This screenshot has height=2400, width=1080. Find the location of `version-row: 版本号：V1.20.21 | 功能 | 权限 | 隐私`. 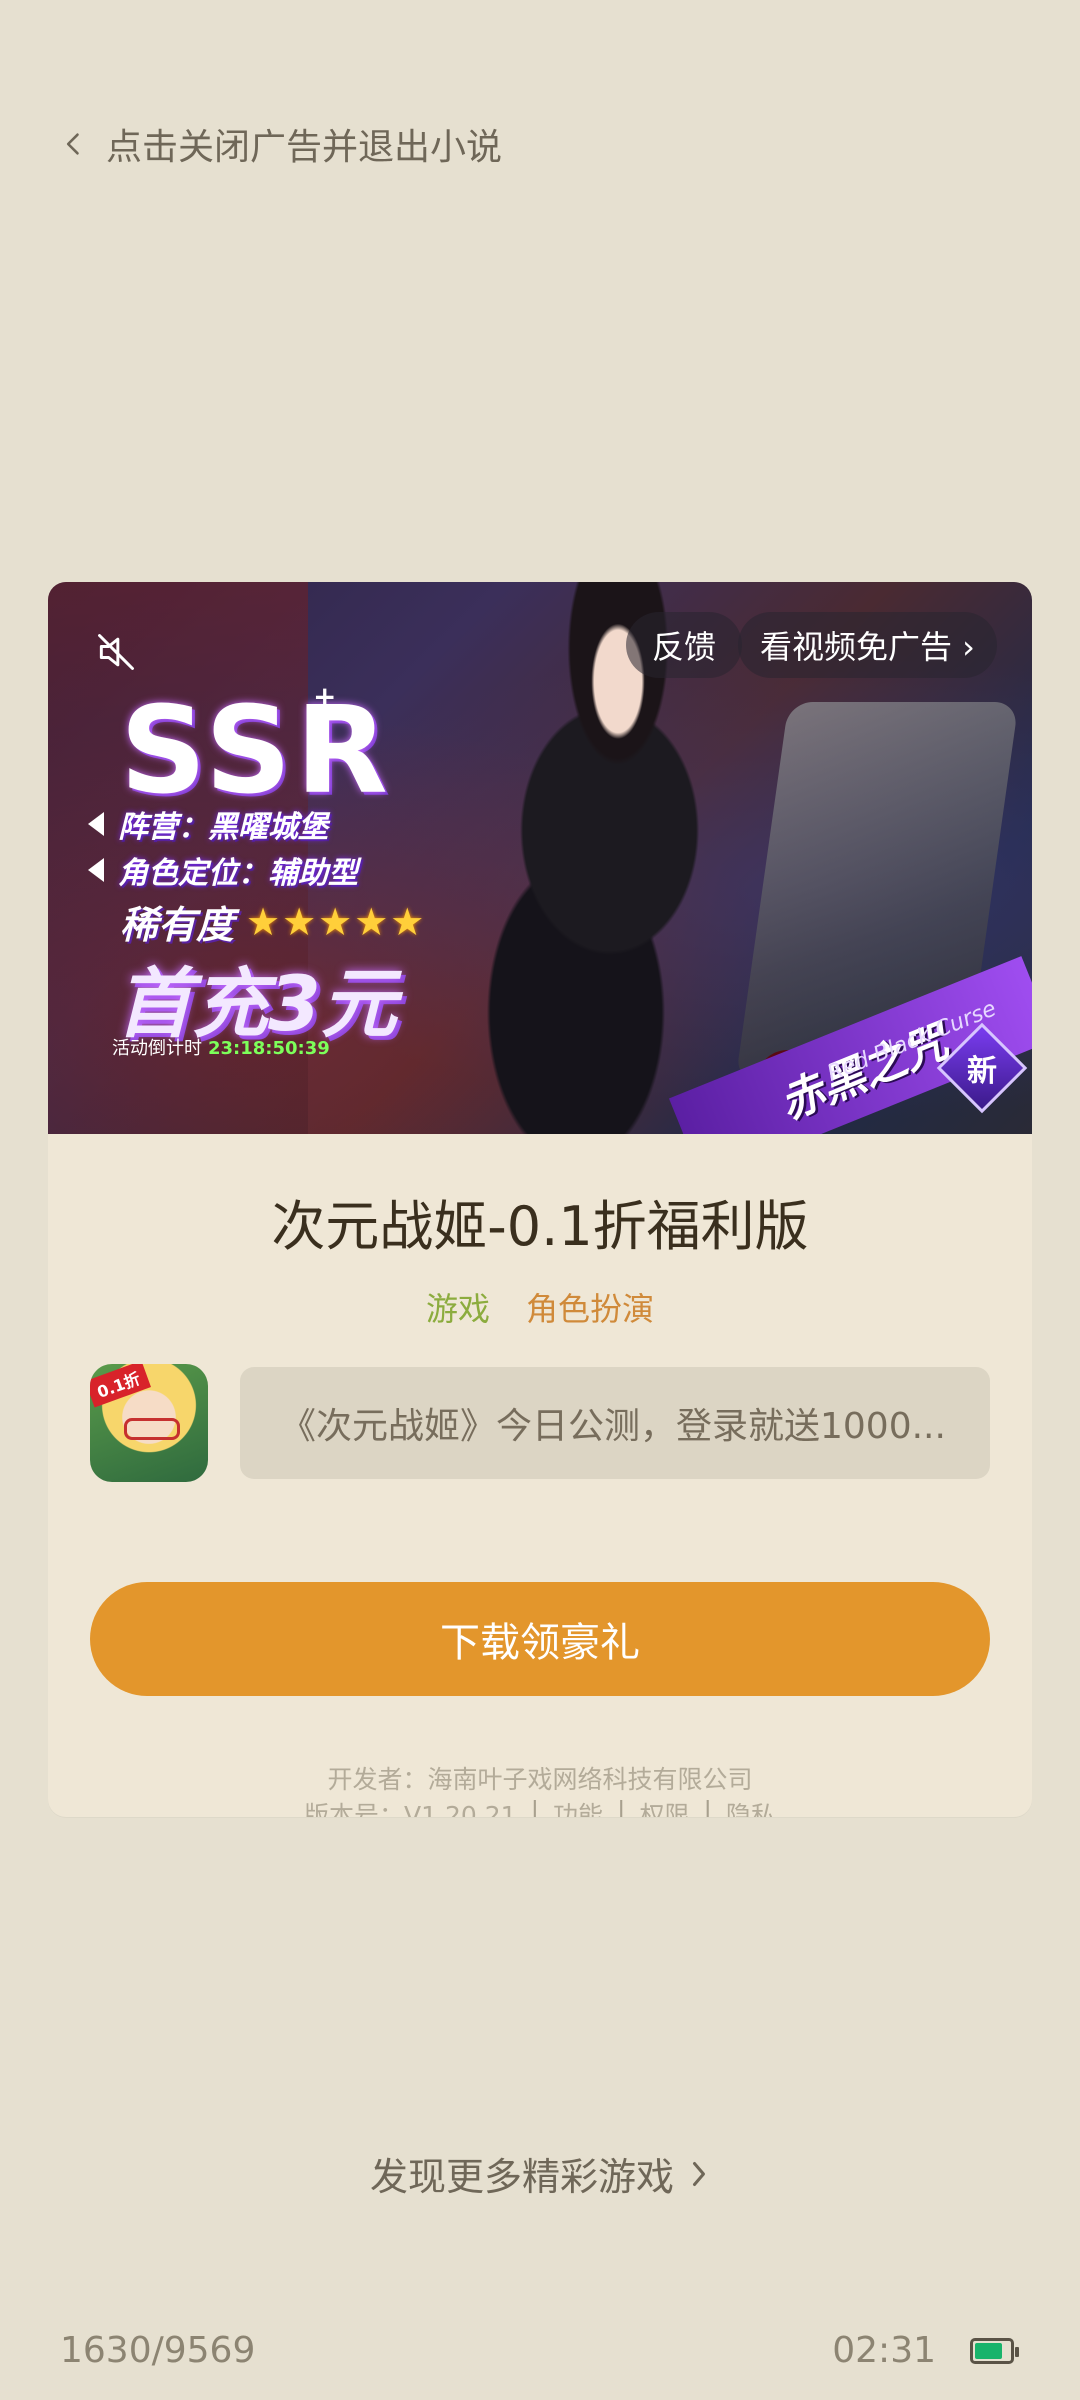

version-row: 版本号：V1.20.21 | 功能 | 权限 | 隐私 is located at coordinates (540, 1806).